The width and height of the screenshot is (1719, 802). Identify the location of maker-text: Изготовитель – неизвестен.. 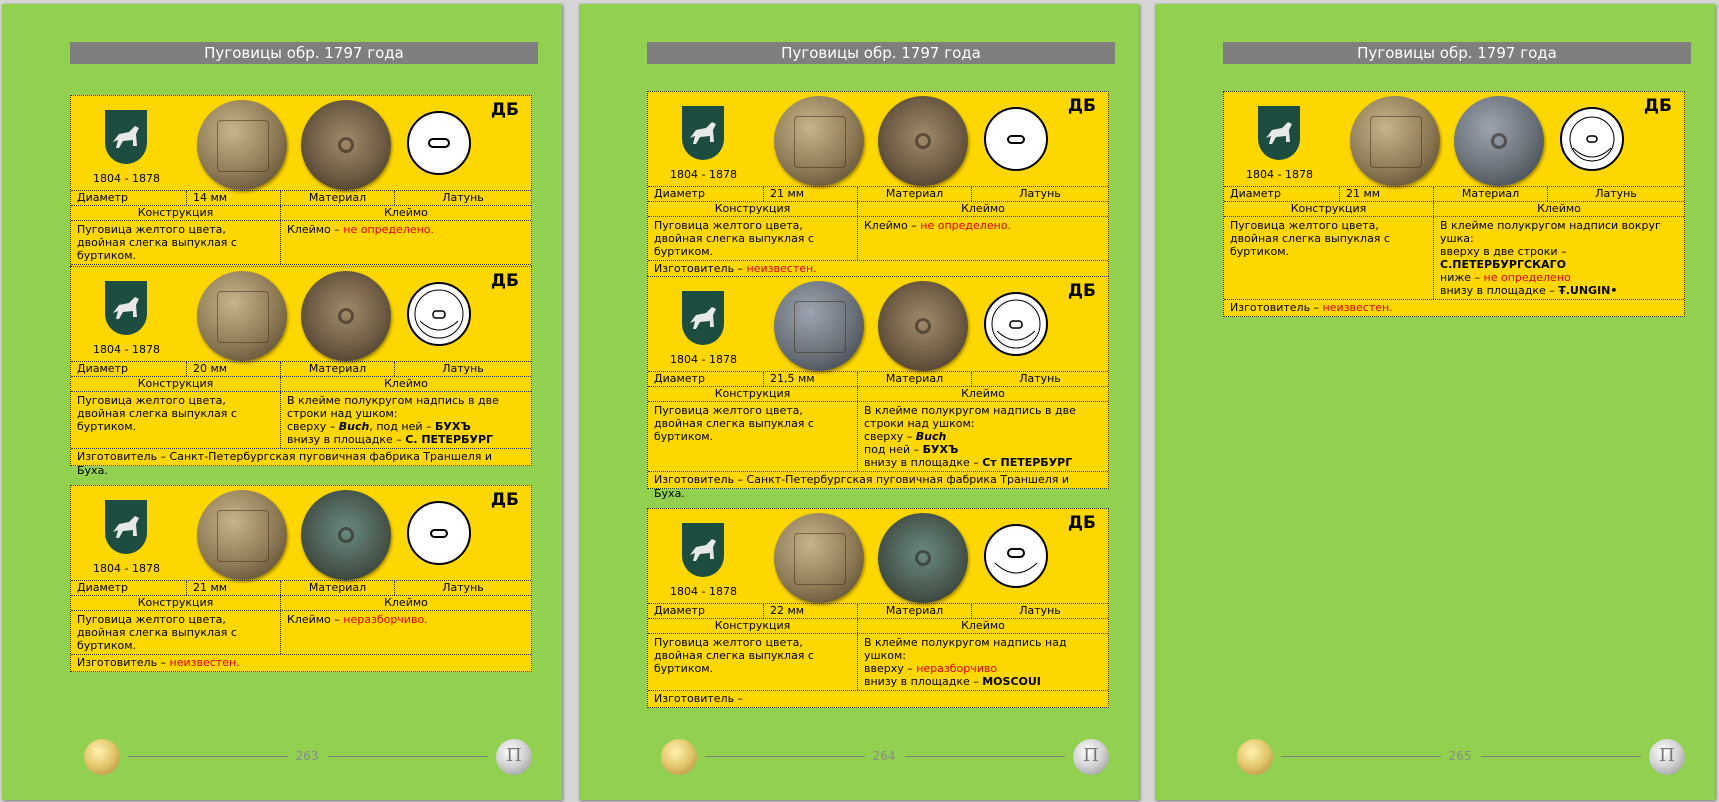
(301, 662).